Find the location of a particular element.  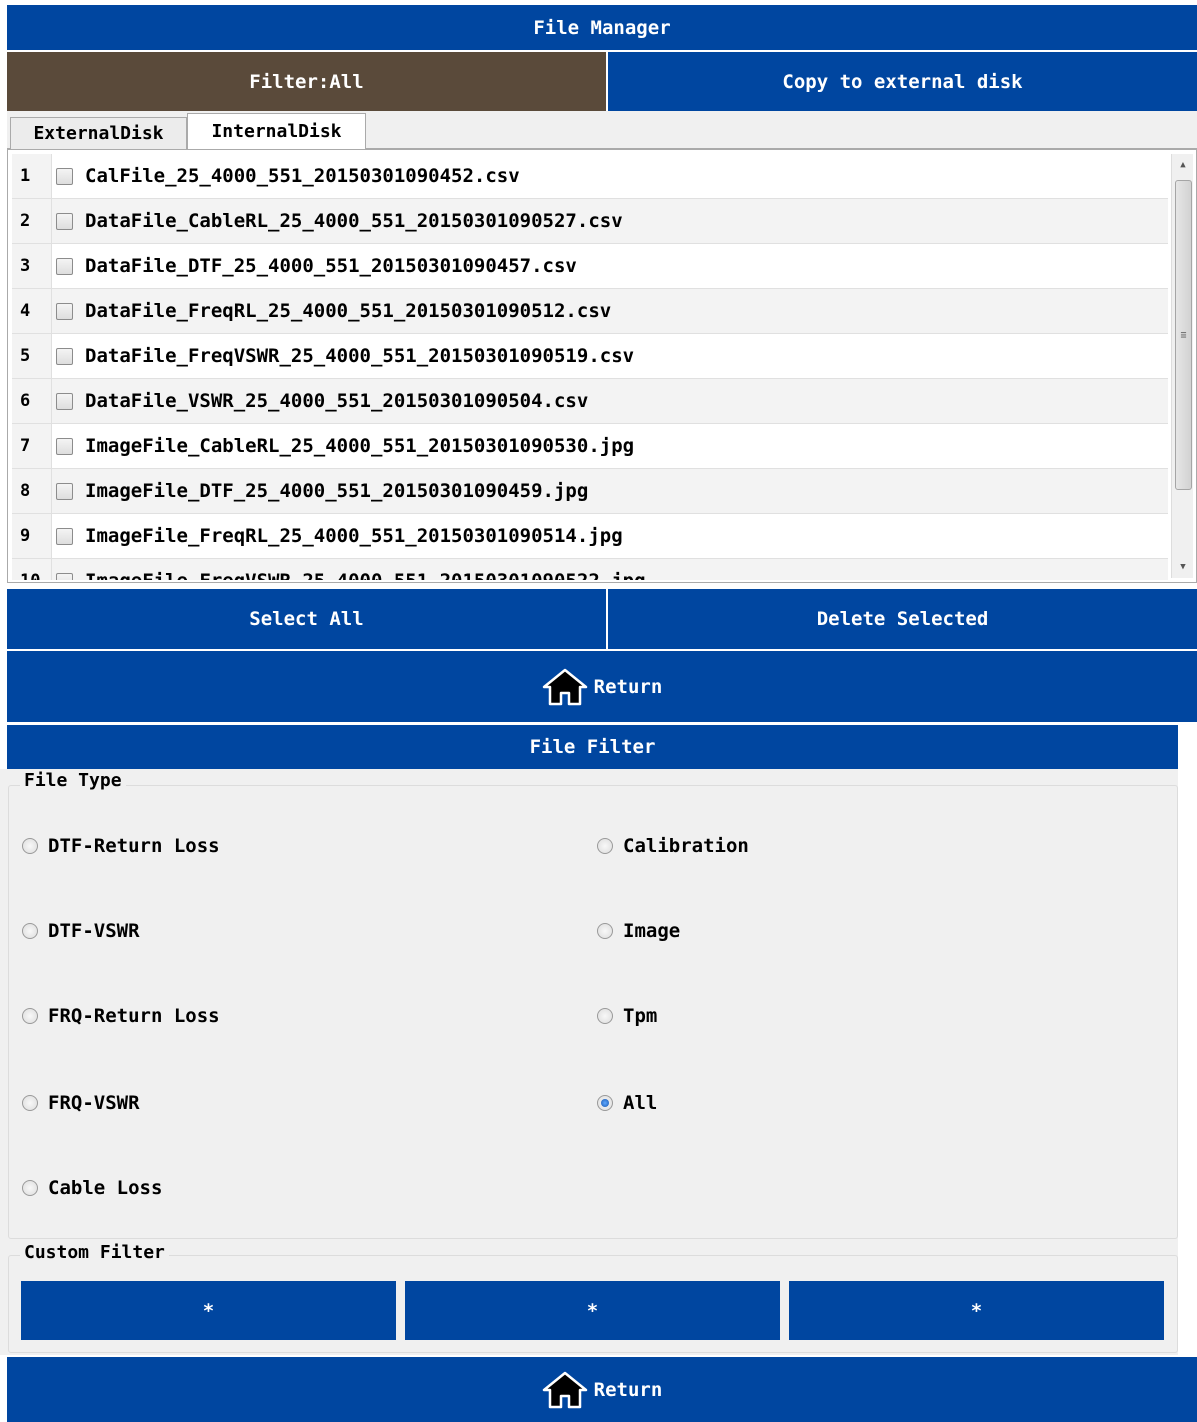

radio-calibration: Calibration is located at coordinates (673, 846).